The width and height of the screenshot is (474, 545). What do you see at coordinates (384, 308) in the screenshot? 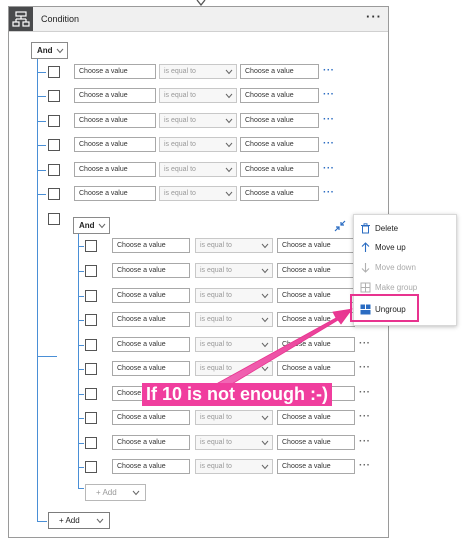
I see `ungroup-highlight-box` at bounding box center [384, 308].